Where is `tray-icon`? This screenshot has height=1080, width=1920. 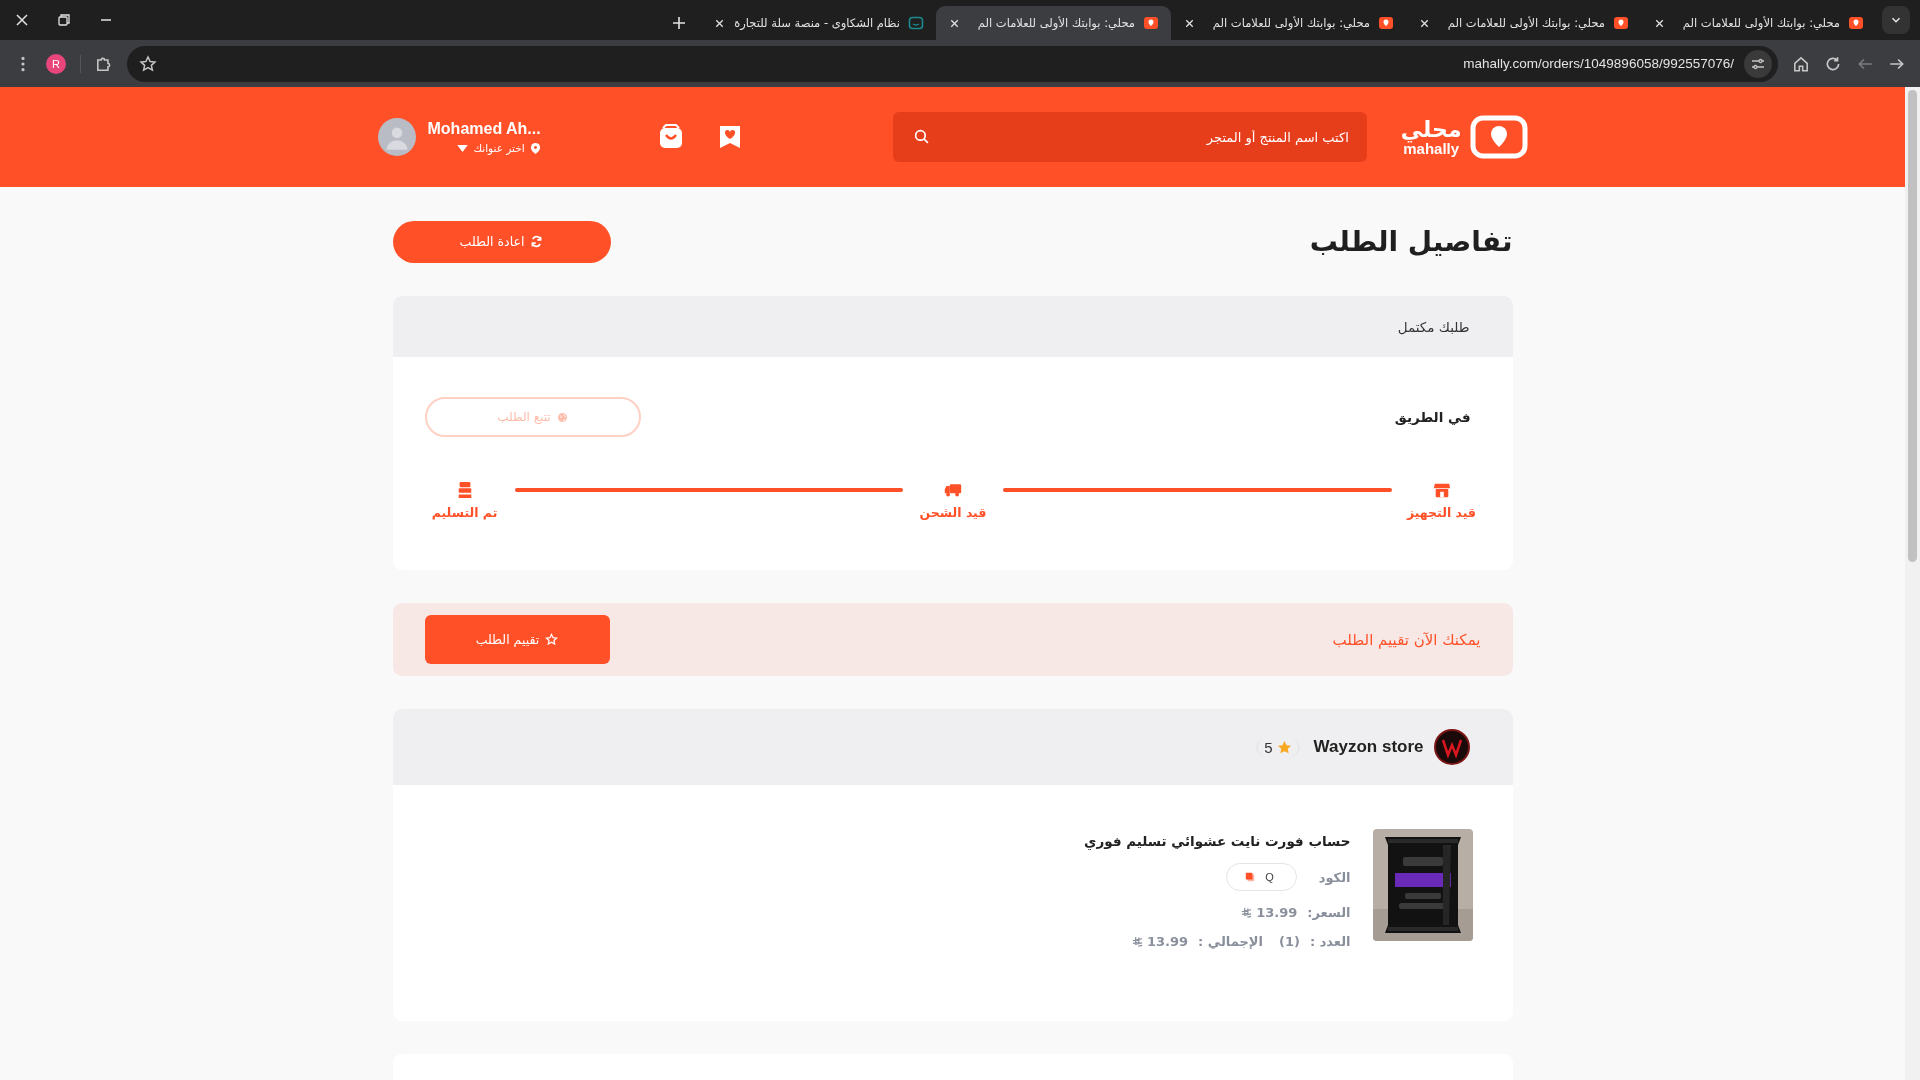
tray-icon is located at coordinates (916, 23).